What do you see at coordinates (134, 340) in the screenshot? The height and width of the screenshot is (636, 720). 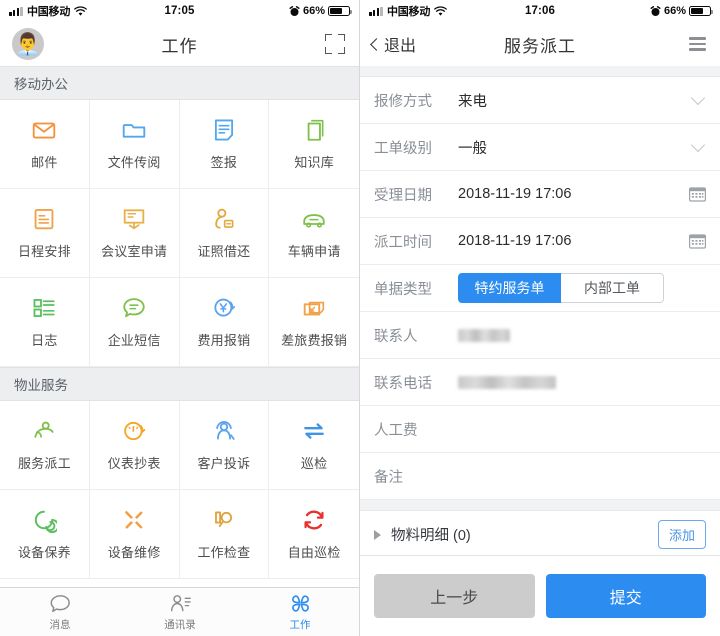 I see `app-label: 企业短信` at bounding box center [134, 340].